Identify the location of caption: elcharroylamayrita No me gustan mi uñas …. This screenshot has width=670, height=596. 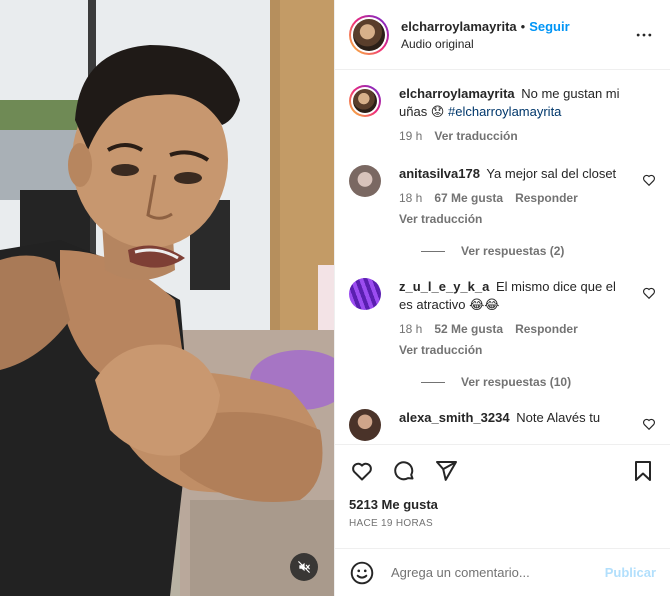
(502, 108).